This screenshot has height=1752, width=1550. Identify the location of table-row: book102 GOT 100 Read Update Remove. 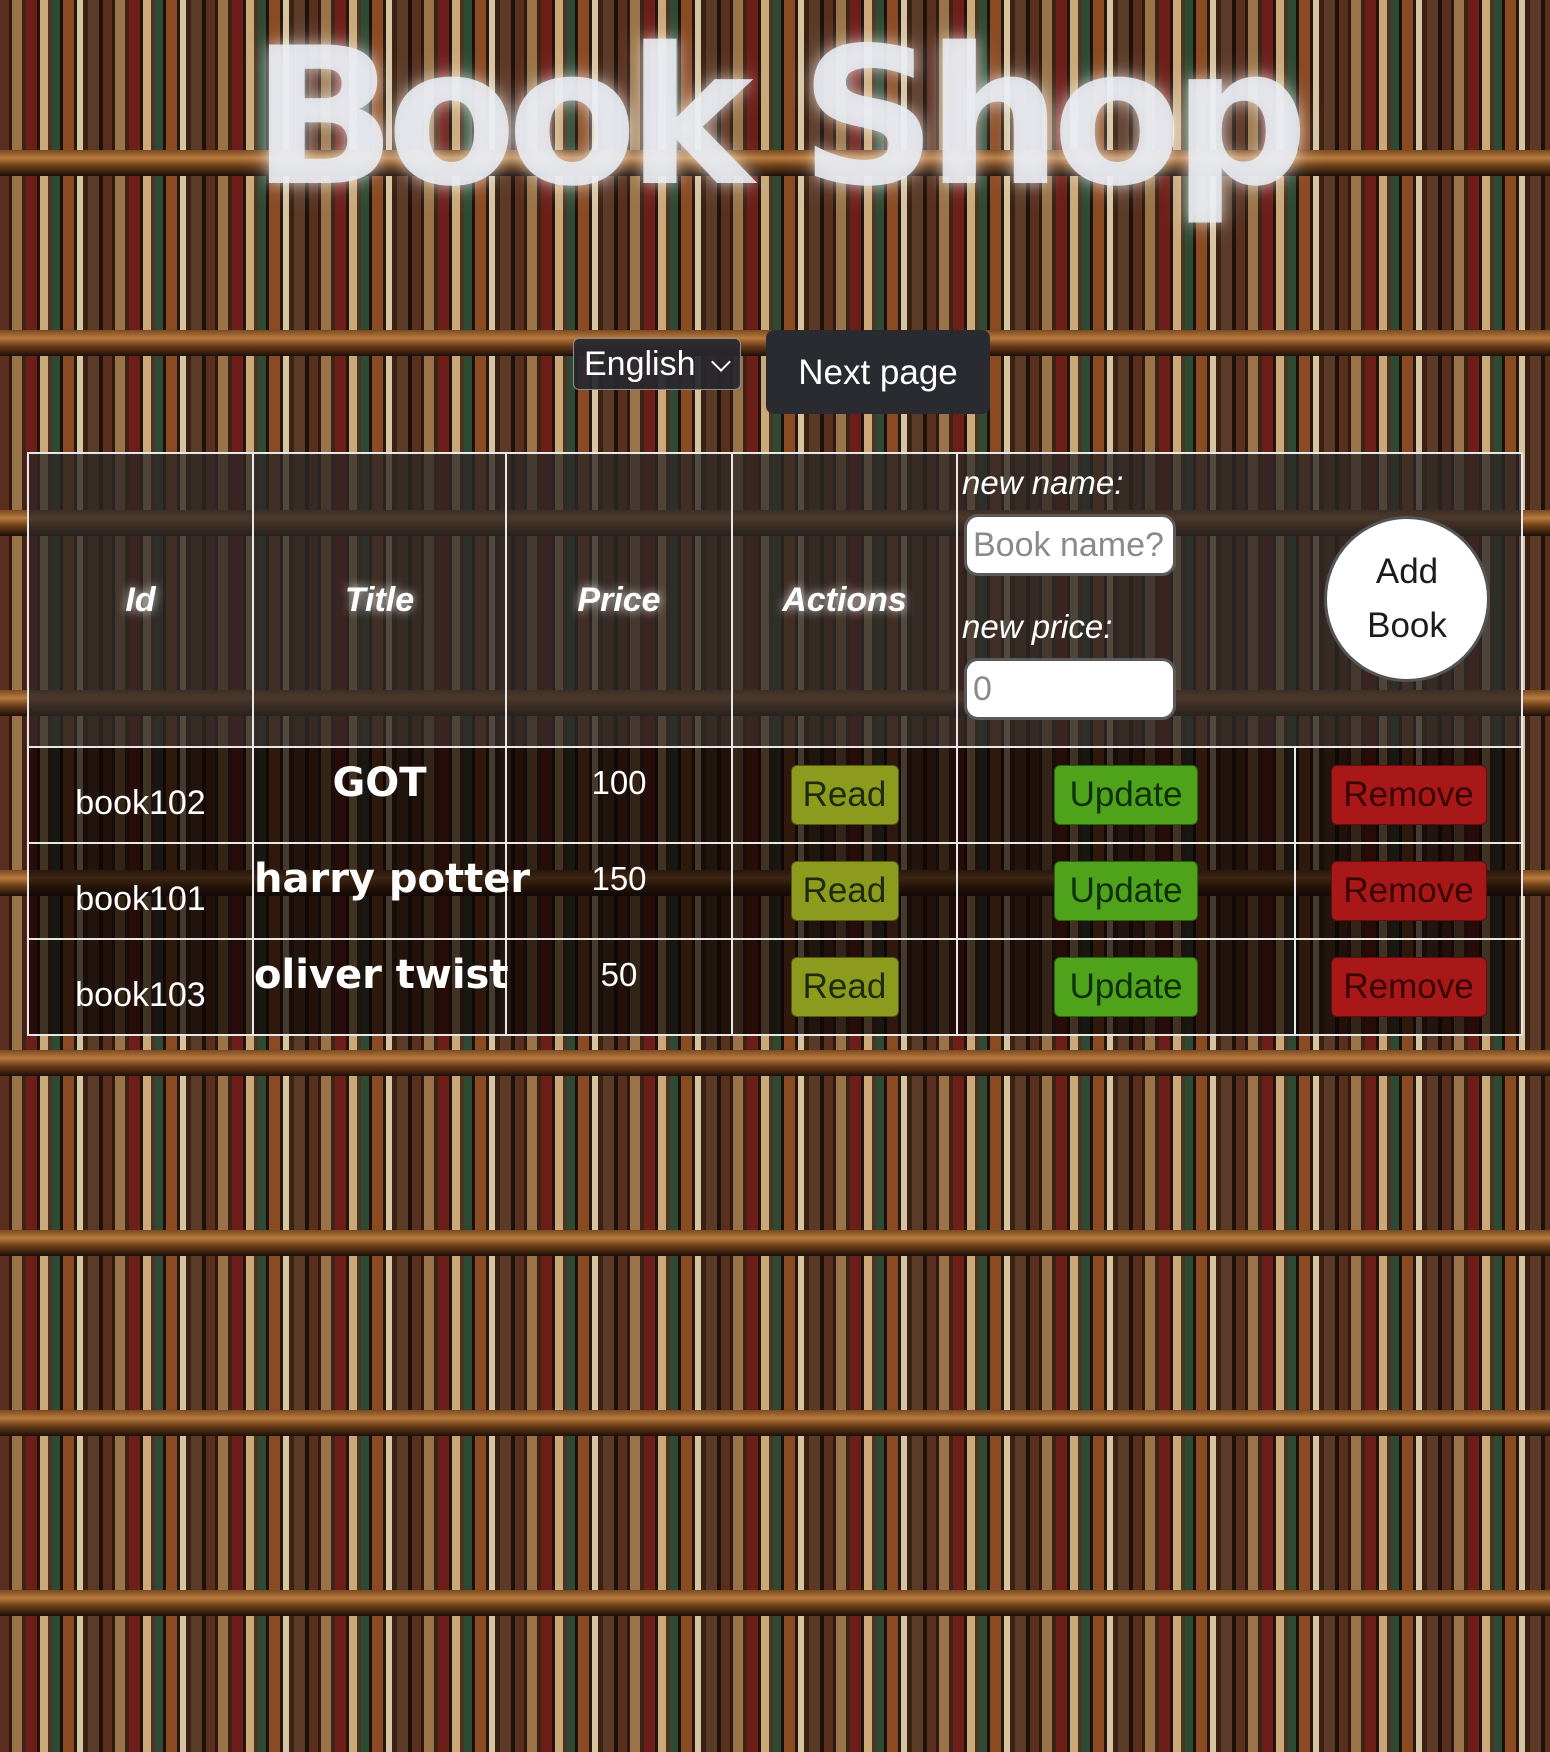
(775, 795).